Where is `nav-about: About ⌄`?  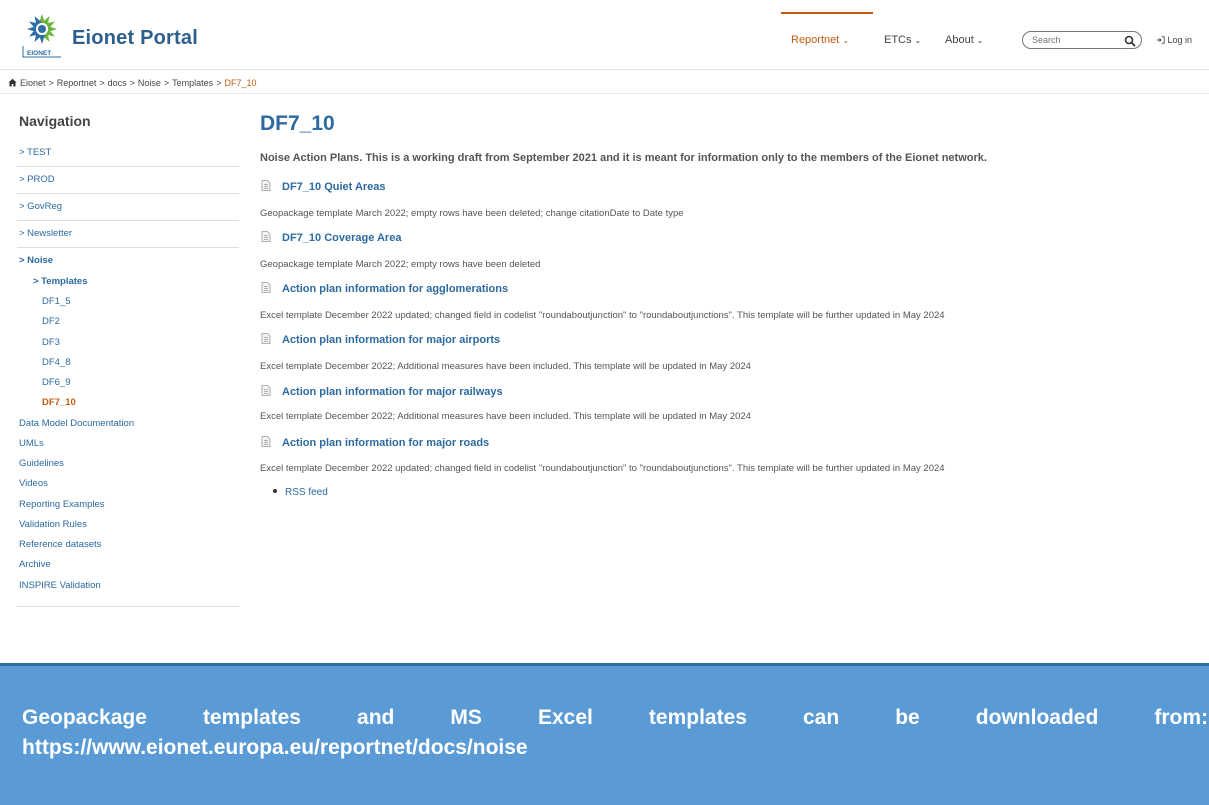 nav-about: About ⌄ is located at coordinates (964, 40).